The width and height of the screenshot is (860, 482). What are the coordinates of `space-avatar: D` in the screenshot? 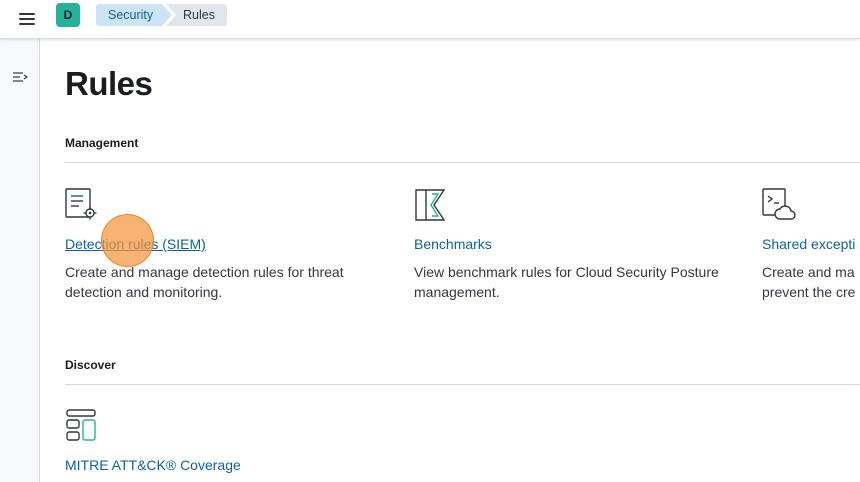 It's located at (68, 15).